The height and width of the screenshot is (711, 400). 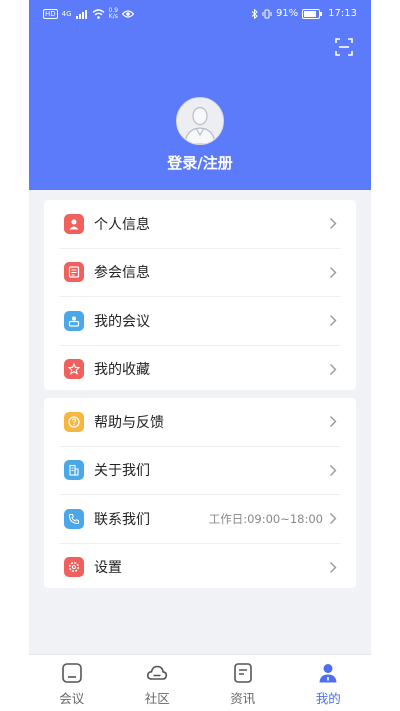 I want to click on menu-item-about-us: 关于我们, so click(x=200, y=471).